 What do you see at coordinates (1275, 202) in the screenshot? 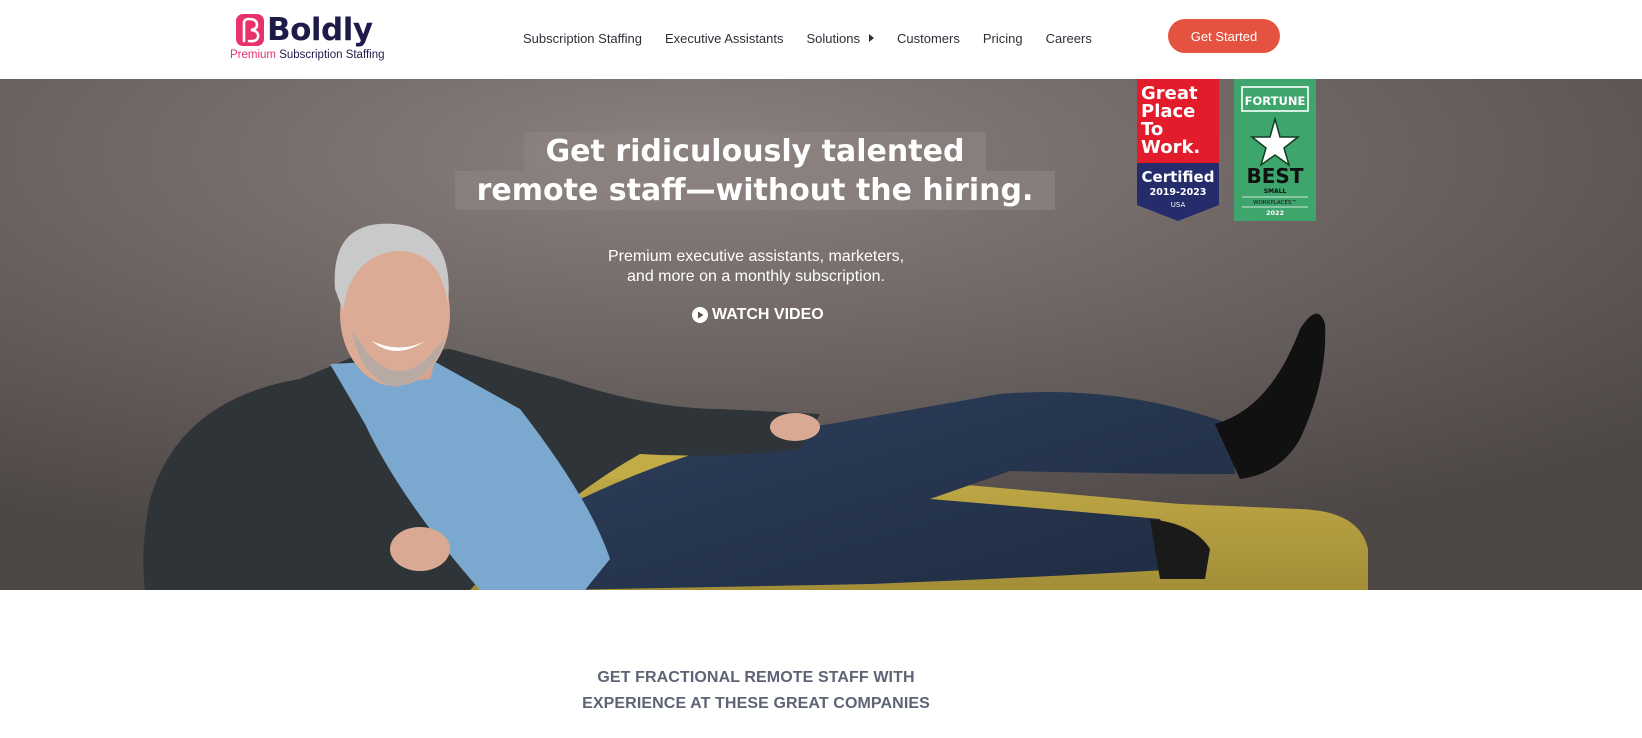
I see `fortune-workplaces: WORKPLACES™` at bounding box center [1275, 202].